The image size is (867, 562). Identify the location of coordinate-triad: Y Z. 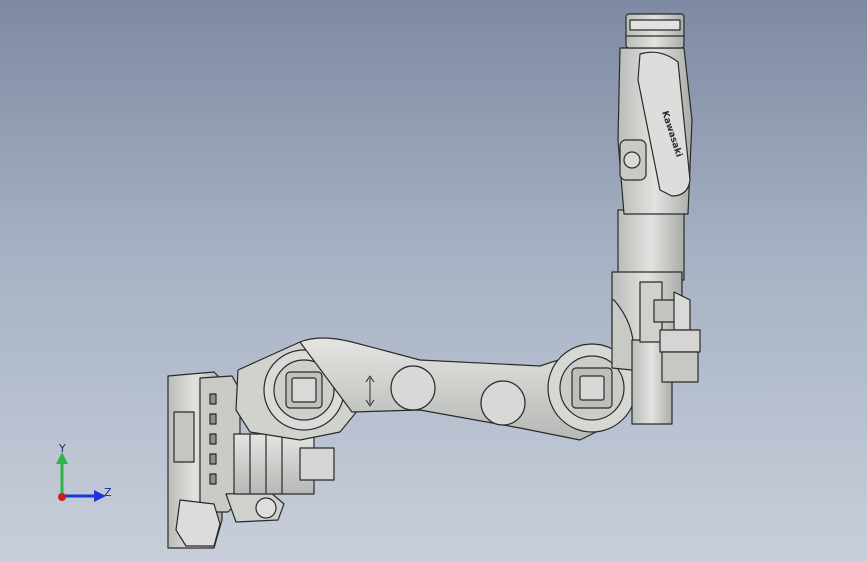
(84, 475).